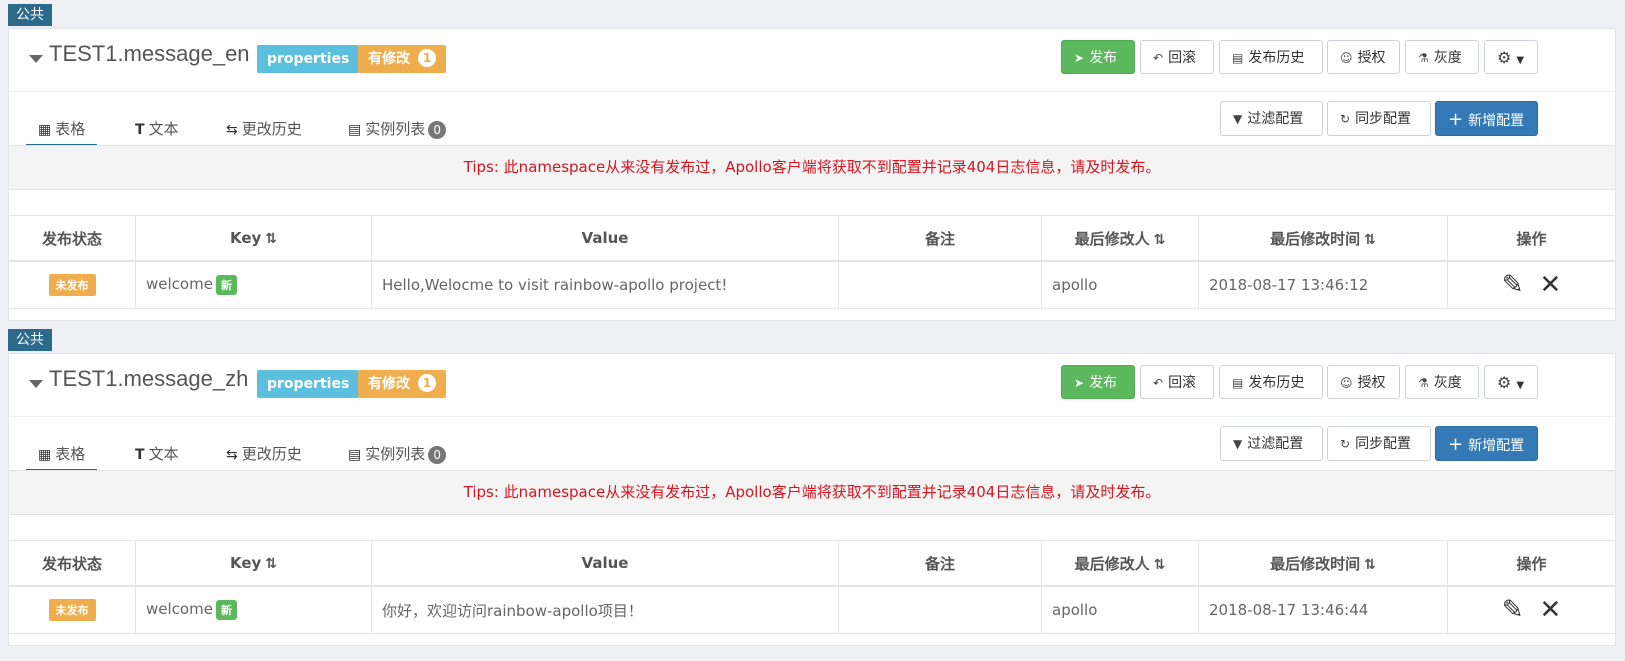  I want to click on paper-plane-icon: ➤, so click(1079, 58).